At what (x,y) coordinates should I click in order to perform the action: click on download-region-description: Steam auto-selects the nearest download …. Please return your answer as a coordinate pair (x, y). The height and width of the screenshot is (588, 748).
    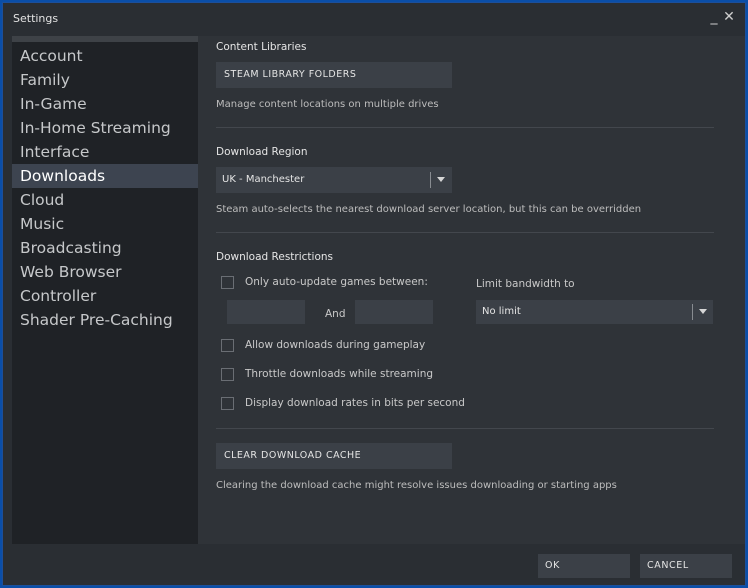
    Looking at the image, I should click on (429, 209).